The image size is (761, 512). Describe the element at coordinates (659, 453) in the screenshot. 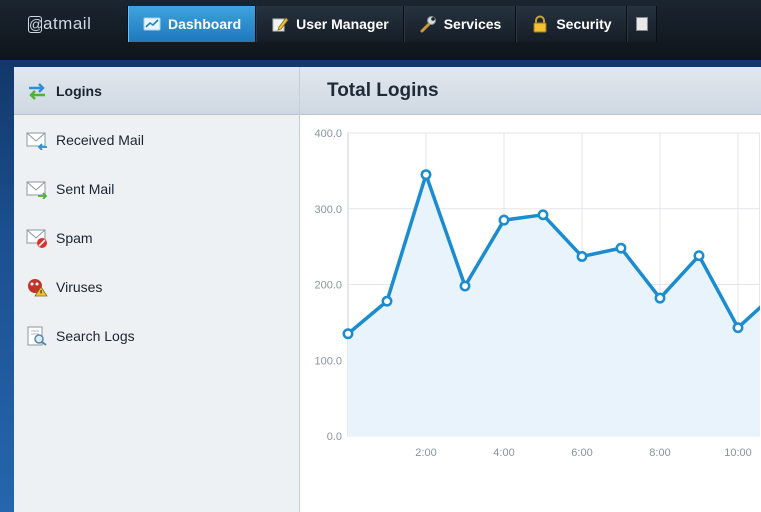

I see `x-tick-label: 8:00` at that location.